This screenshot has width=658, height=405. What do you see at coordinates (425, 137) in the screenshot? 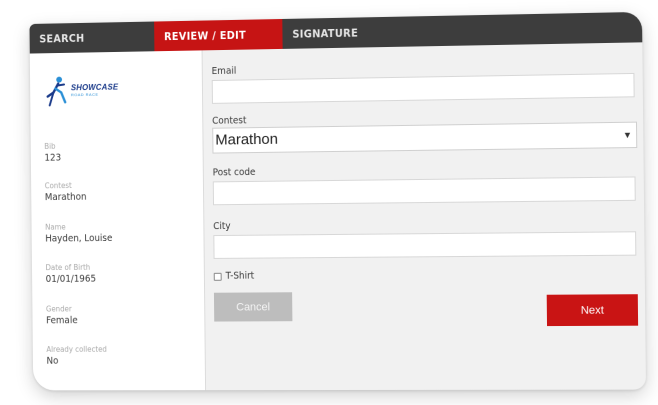
I see `contest-select: Marathon ▼` at bounding box center [425, 137].